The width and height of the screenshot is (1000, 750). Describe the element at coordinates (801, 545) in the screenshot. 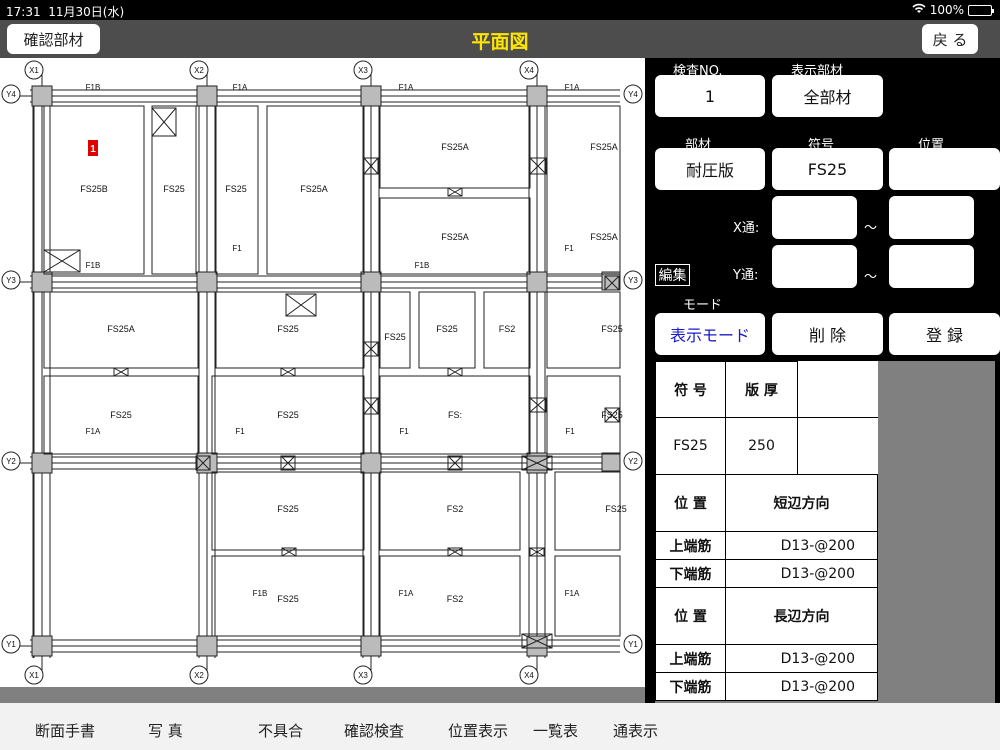

I see `short-top-bar-value: D13-@200` at that location.